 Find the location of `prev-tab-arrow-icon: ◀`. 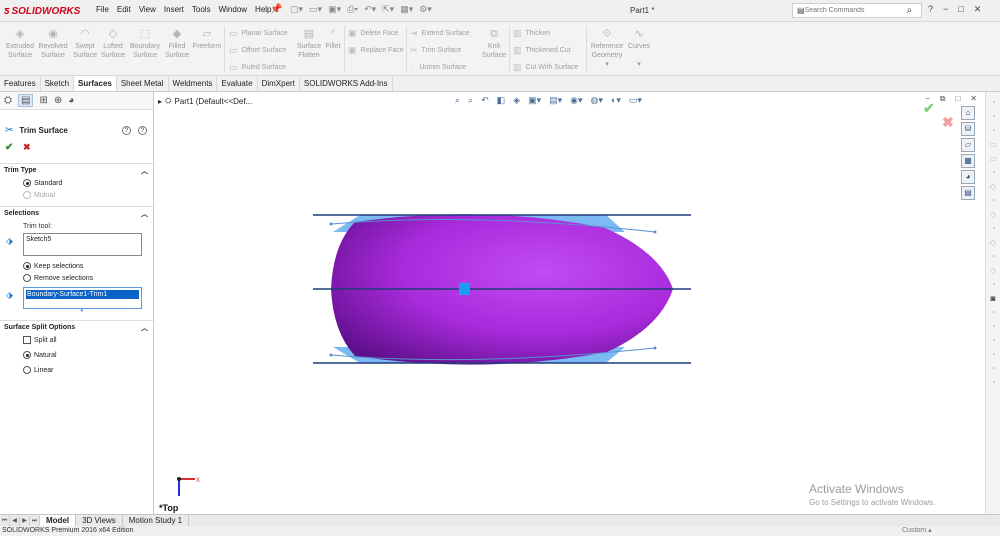

prev-tab-arrow-icon: ◀ is located at coordinates (15, 520).